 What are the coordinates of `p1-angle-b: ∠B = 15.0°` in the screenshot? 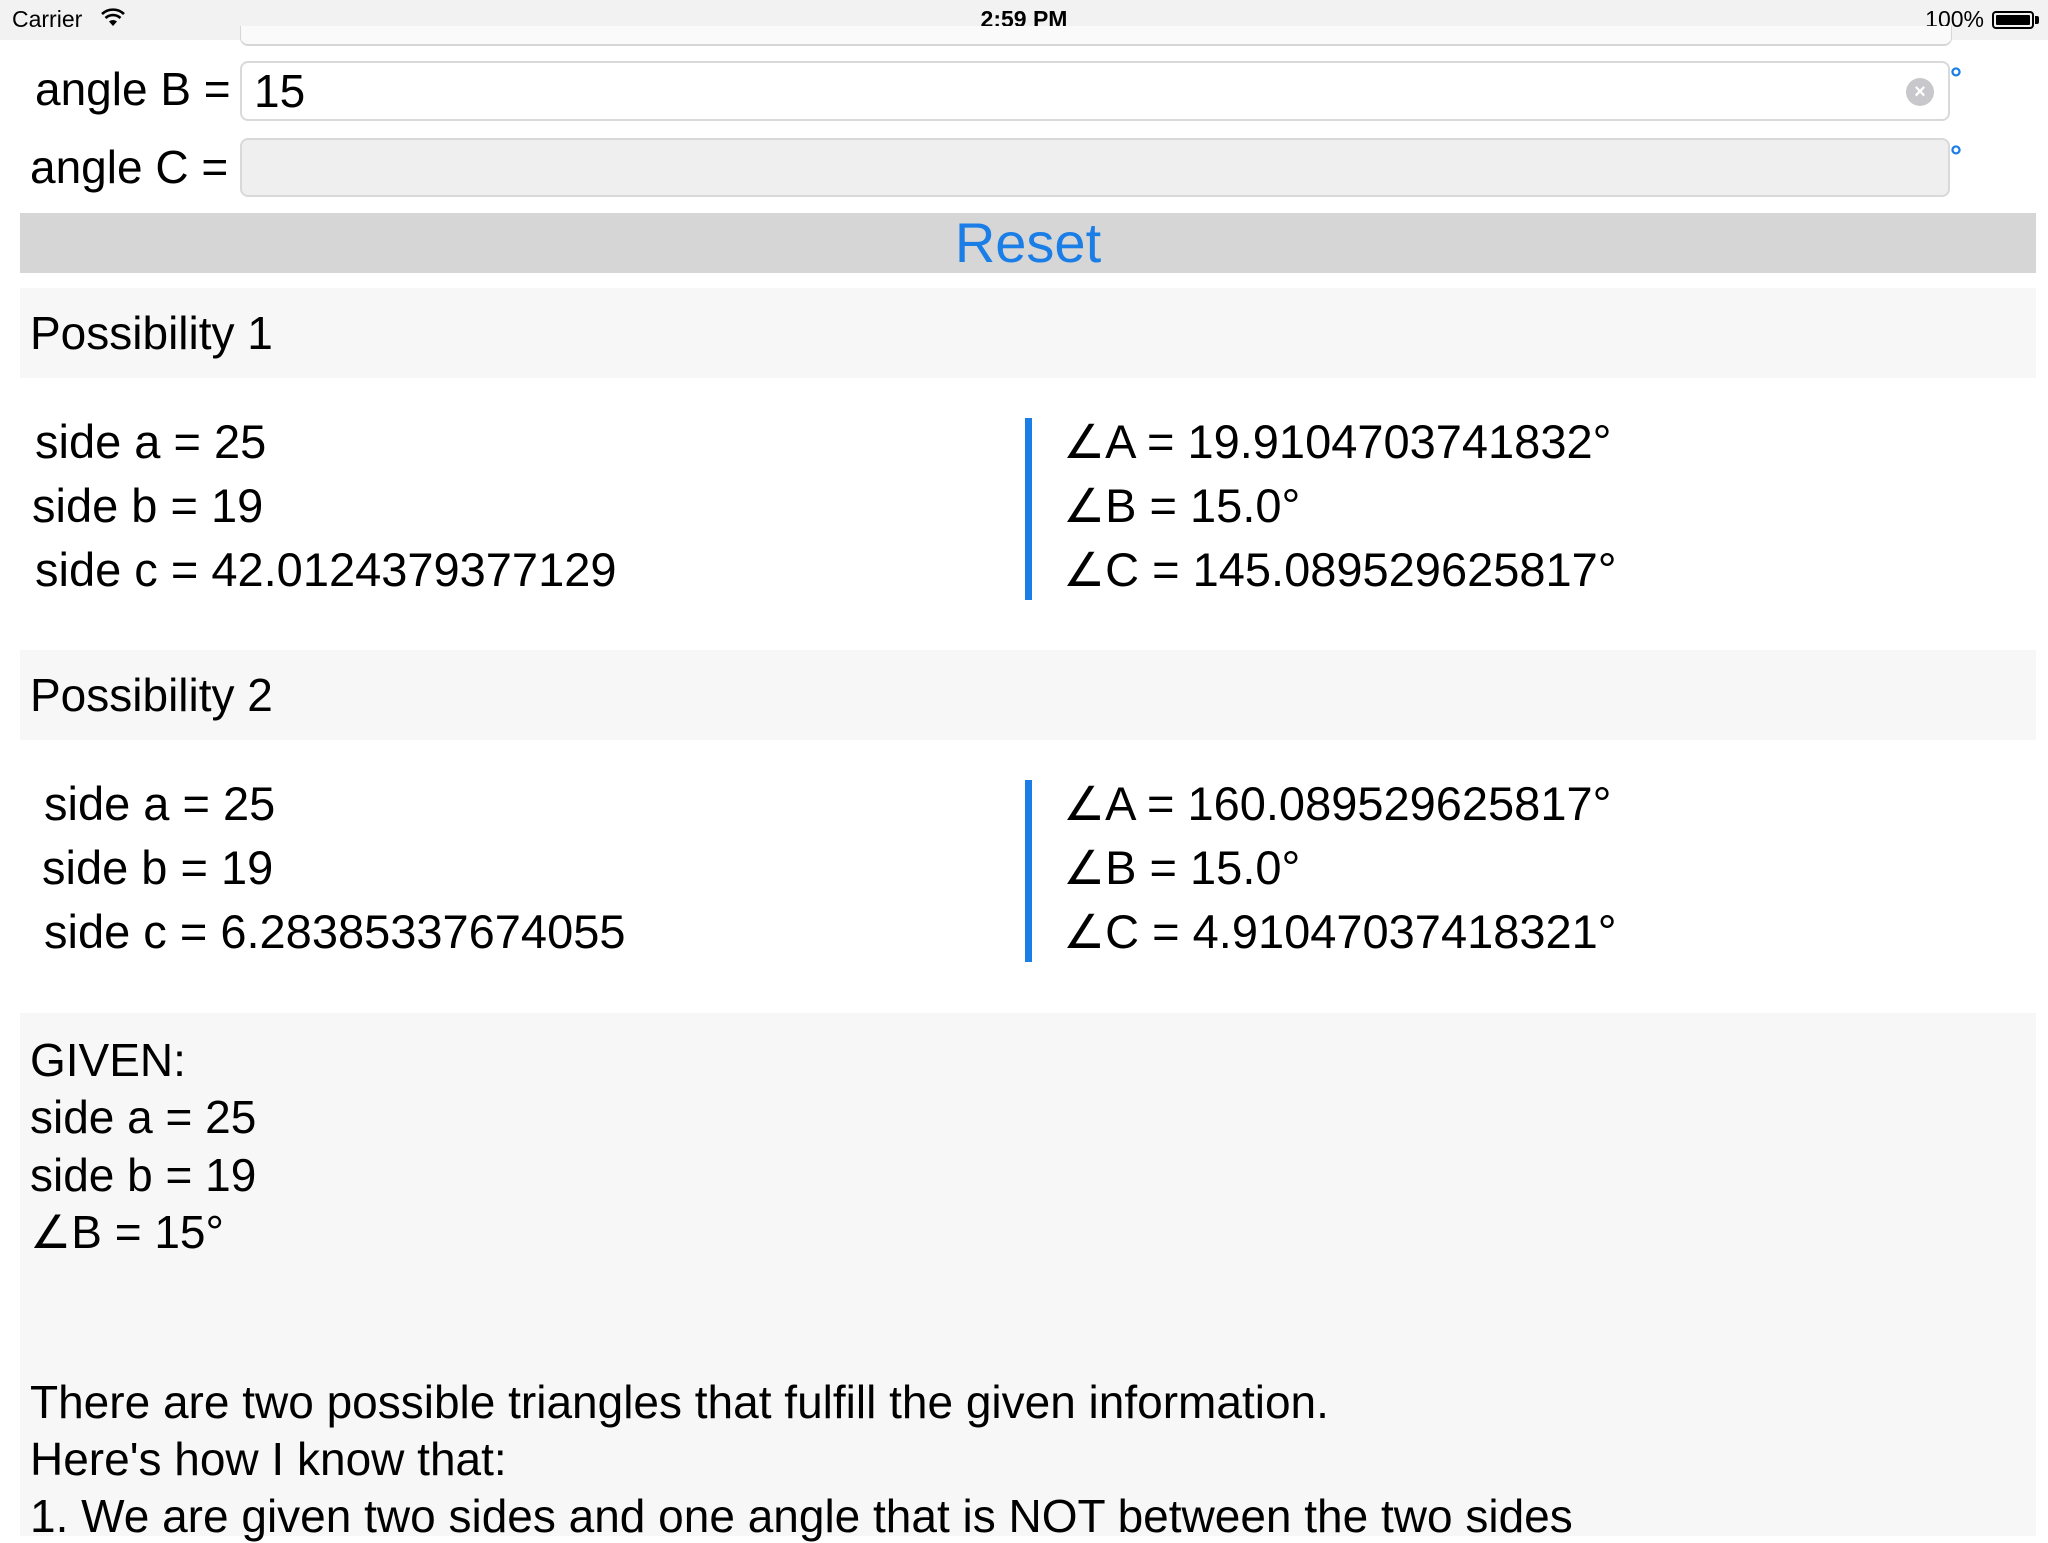 It's located at (1182, 505).